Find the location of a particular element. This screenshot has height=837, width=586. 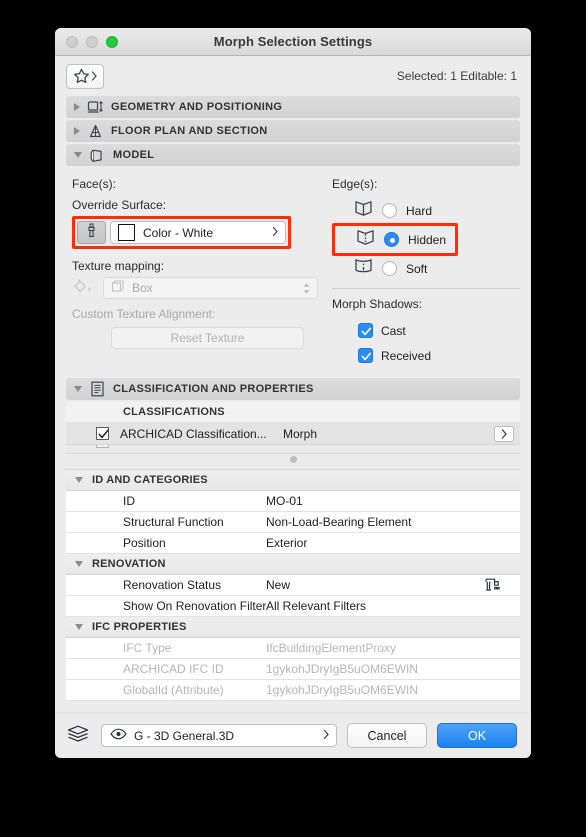

edge-hidden-highlight: Hidden is located at coordinates (395, 239).